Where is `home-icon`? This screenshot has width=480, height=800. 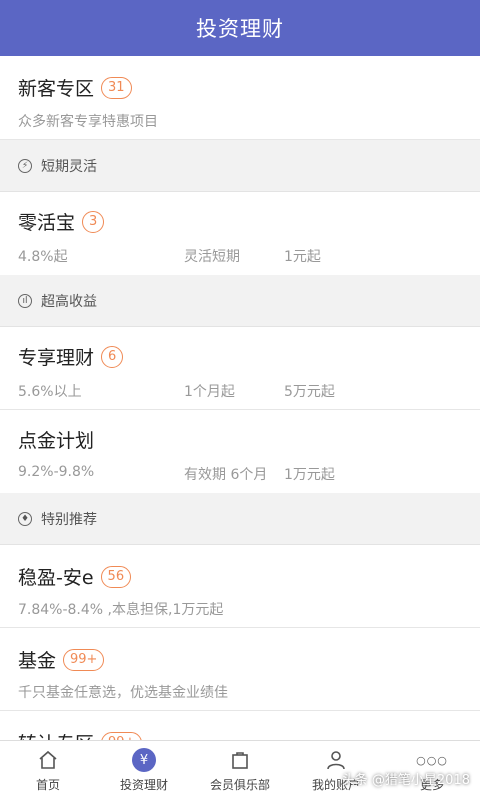 home-icon is located at coordinates (48, 760).